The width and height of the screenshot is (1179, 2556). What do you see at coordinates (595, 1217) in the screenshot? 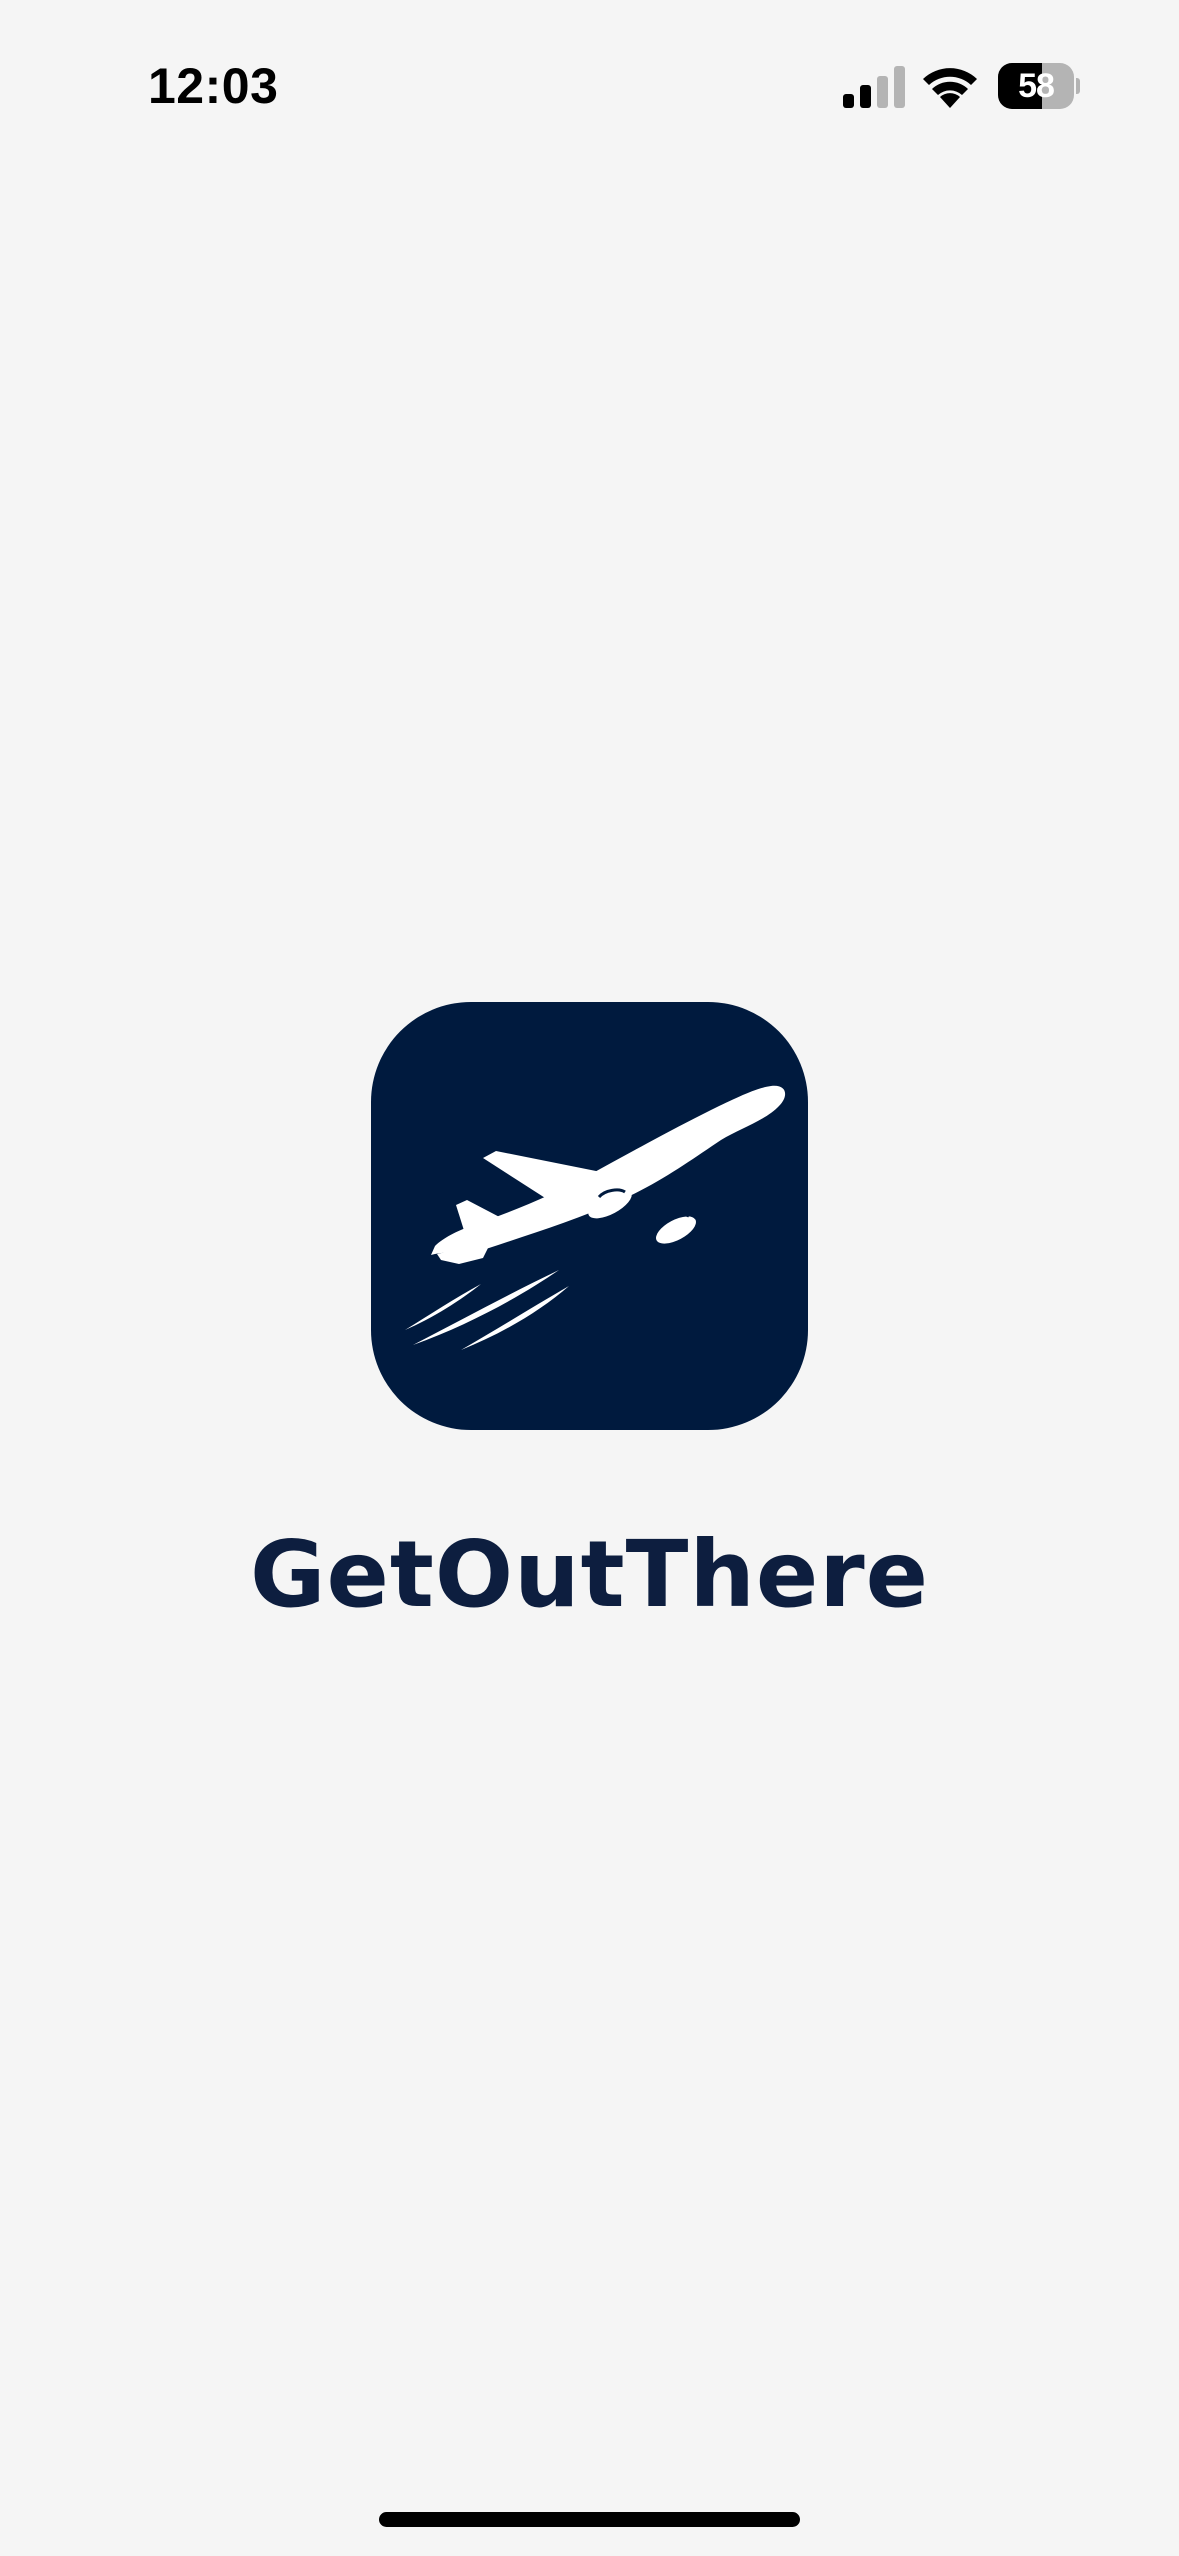
I see `airplane-takeoff-icon` at bounding box center [595, 1217].